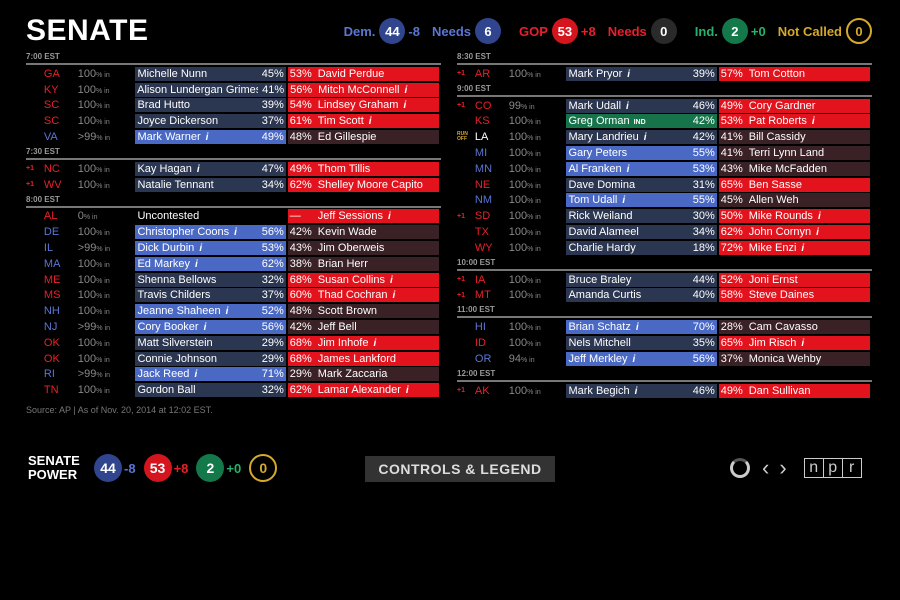 Image resolution: width=900 pixels, height=600 pixels. I want to click on rep-candidate: 45% Allen Weh, so click(794, 200).